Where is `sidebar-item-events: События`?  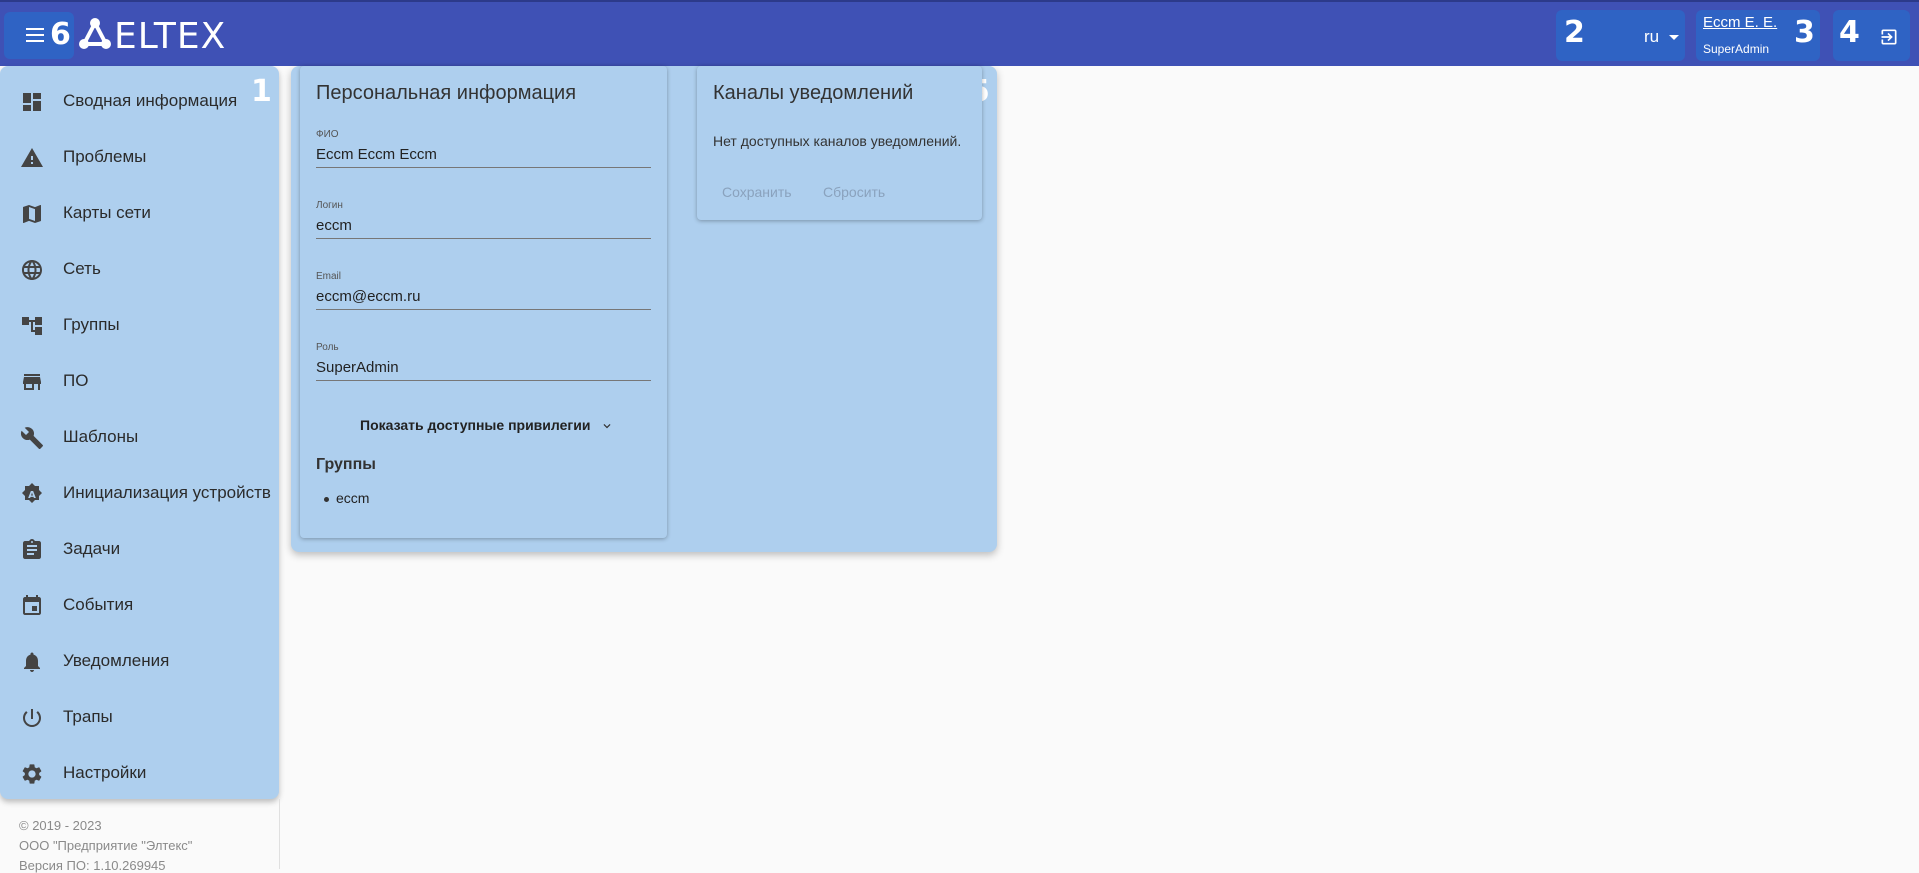 sidebar-item-events: События is located at coordinates (139, 606).